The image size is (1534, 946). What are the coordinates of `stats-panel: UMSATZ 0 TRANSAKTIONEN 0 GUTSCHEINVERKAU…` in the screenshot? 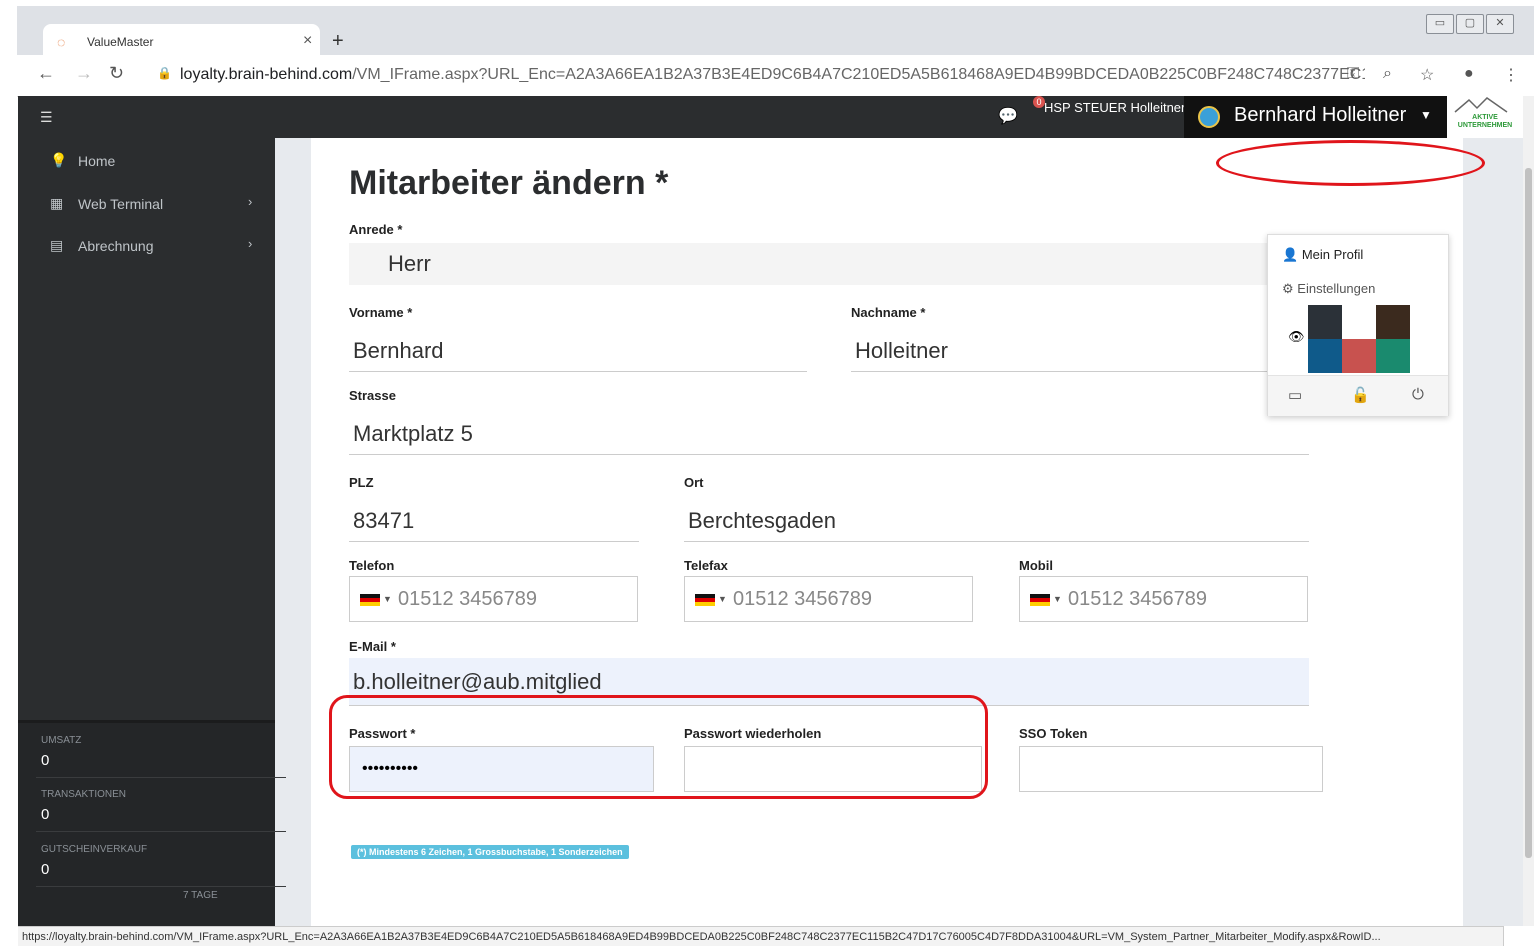 It's located at (152, 824).